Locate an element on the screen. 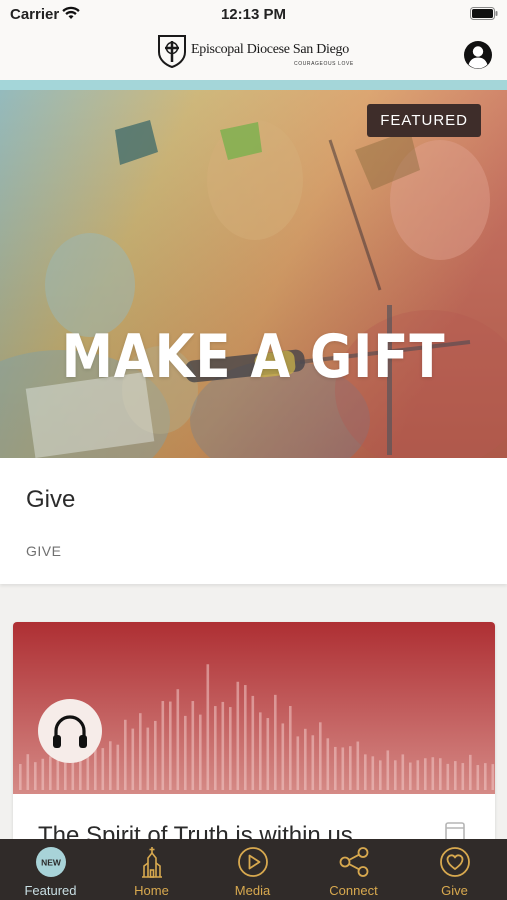 The width and height of the screenshot is (507, 900). play-audio-button is located at coordinates (70, 731).